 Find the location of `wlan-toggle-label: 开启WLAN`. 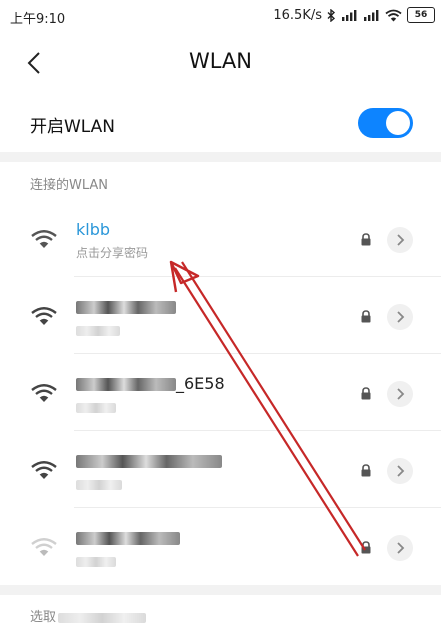

wlan-toggle-label: 开启WLAN is located at coordinates (73, 127).